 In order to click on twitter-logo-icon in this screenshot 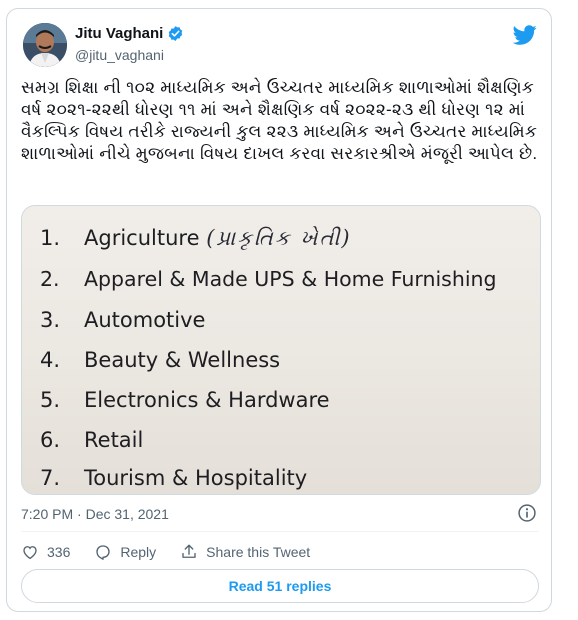, I will do `click(525, 35)`.